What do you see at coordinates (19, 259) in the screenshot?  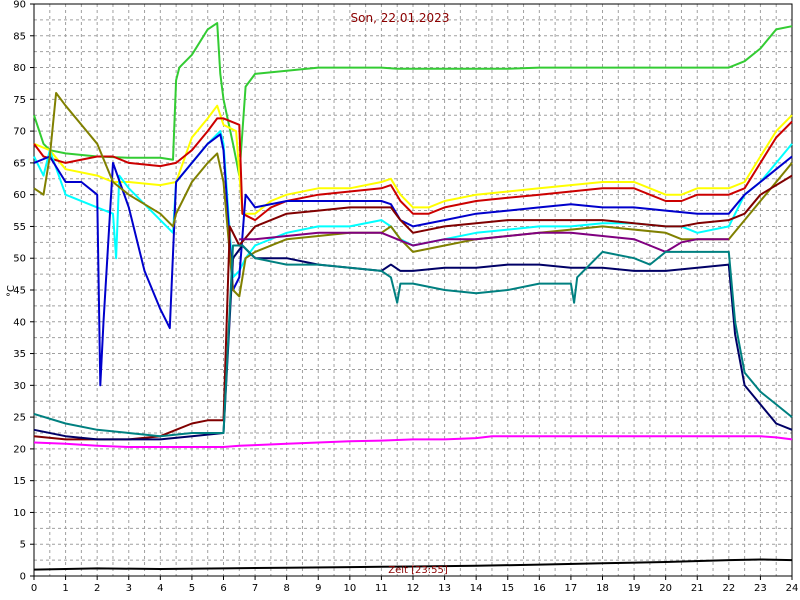 I see `y-tick-label: 50` at bounding box center [19, 259].